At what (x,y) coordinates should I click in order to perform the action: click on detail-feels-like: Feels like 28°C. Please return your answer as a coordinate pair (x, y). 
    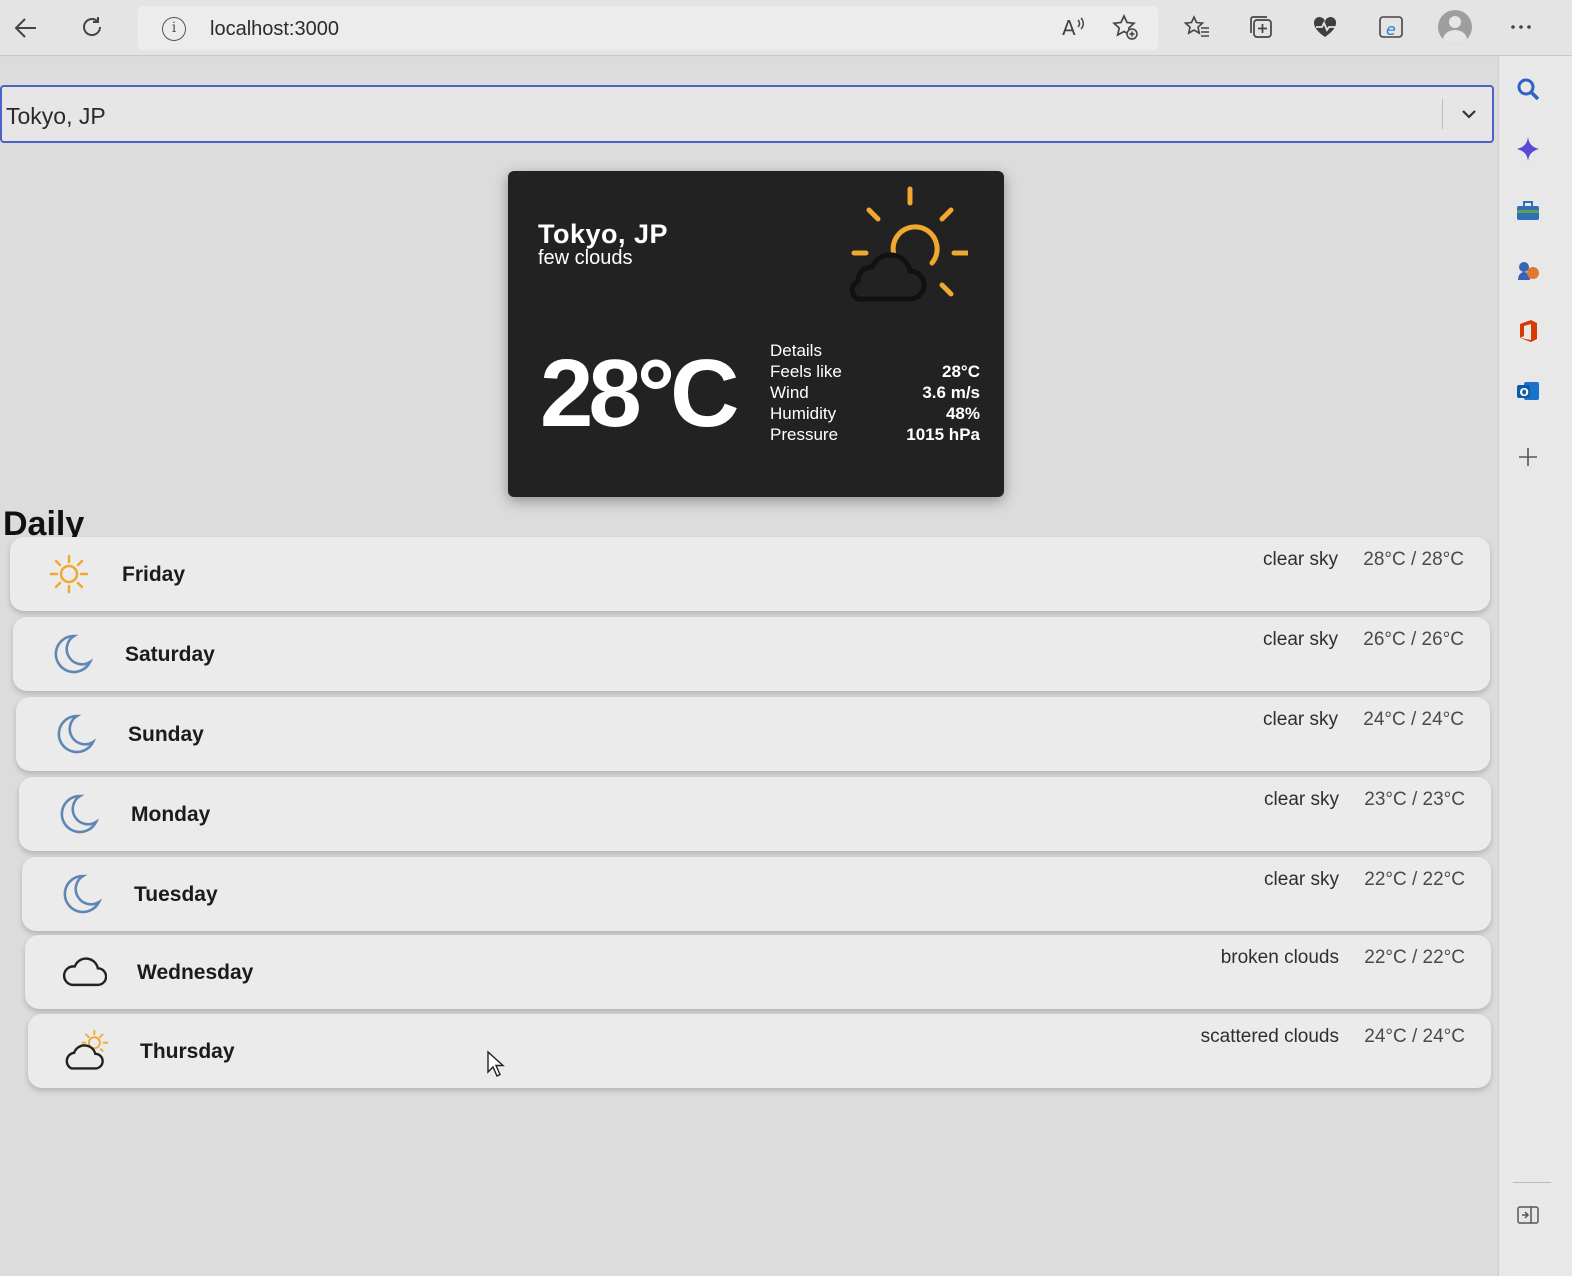
    Looking at the image, I should click on (875, 371).